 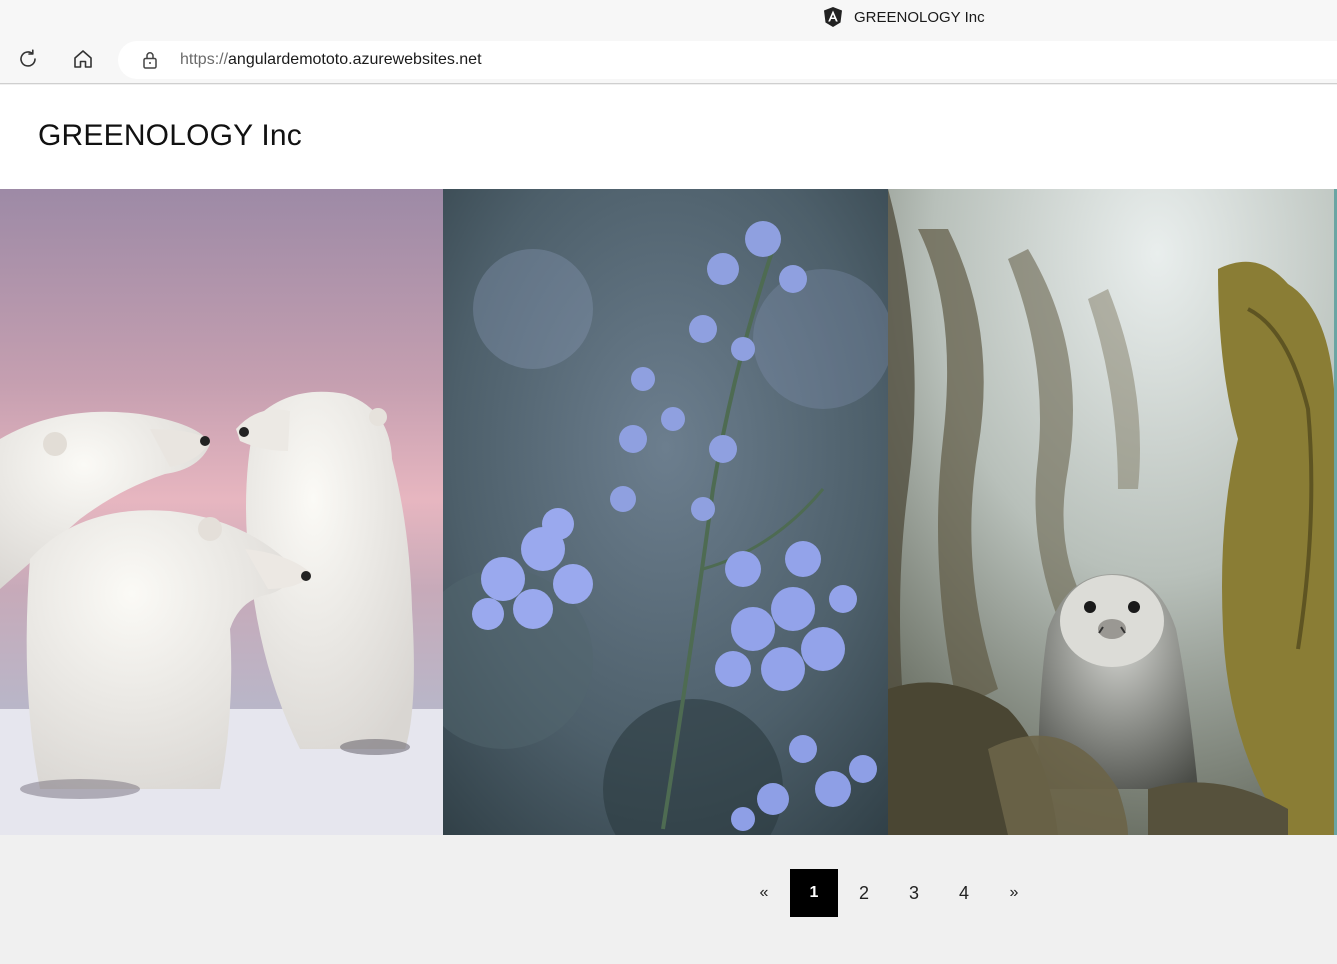 I want to click on browser-tabbar: GREENOLOGY Inc, so click(x=668, y=19).